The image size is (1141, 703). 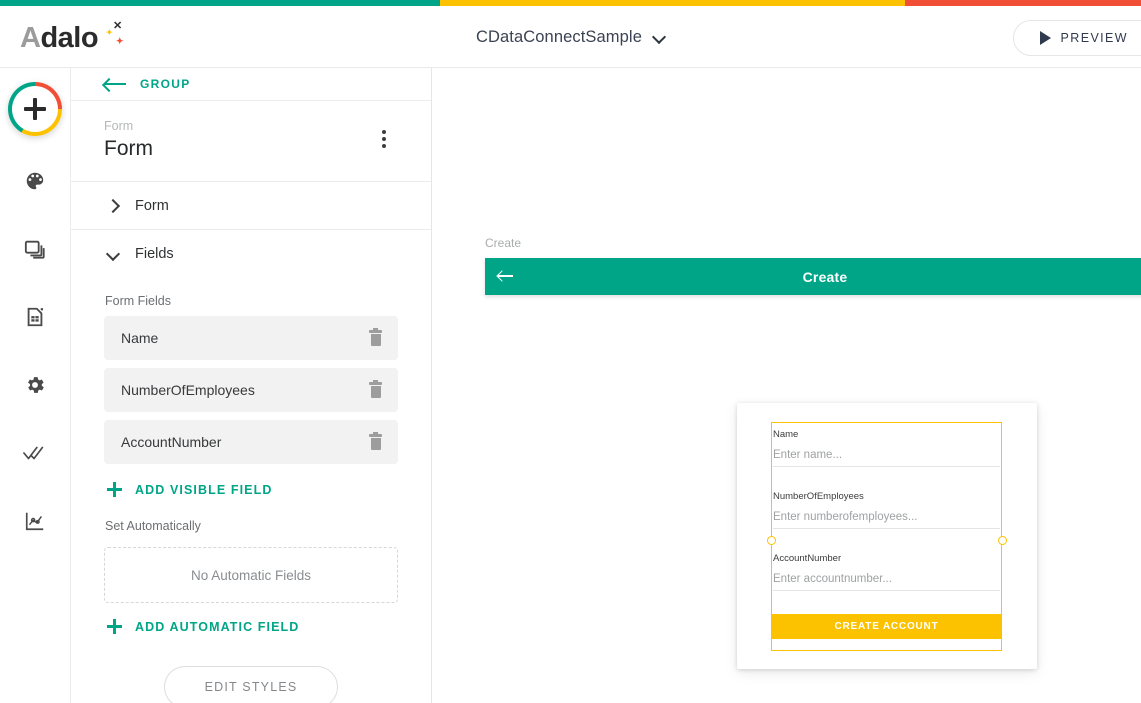 What do you see at coordinates (140, 338) in the screenshot?
I see `field-name: Name` at bounding box center [140, 338].